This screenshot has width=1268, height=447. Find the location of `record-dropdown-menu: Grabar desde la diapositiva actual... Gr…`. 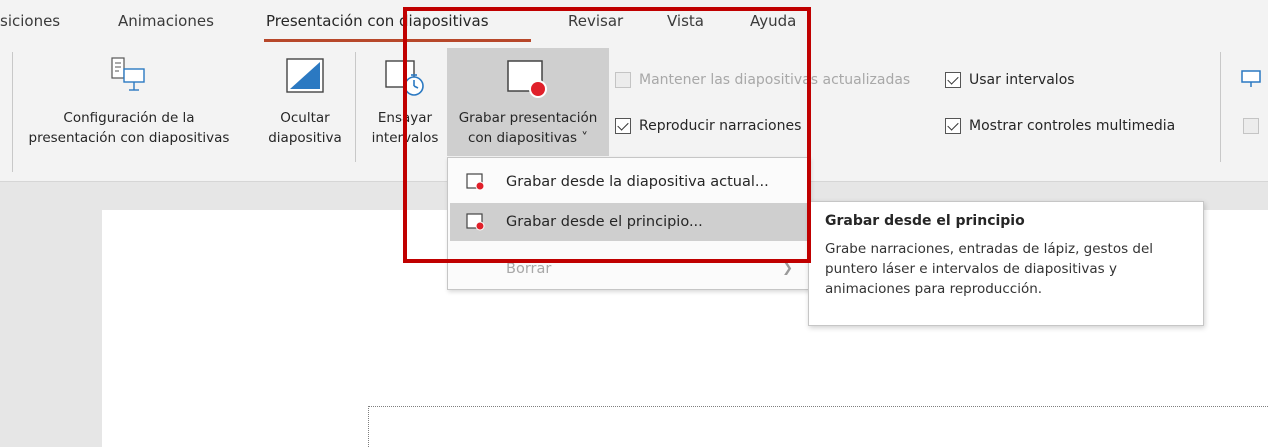

record-dropdown-menu: Grabar desde la diapositiva actual... Gr… is located at coordinates (628, 223).